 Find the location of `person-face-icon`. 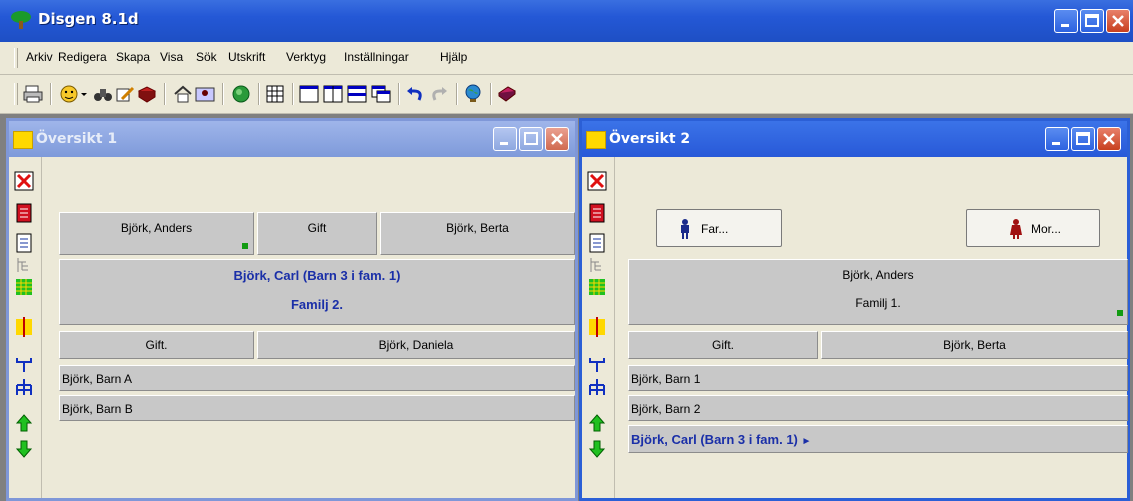

person-face-icon is located at coordinates (69, 94).